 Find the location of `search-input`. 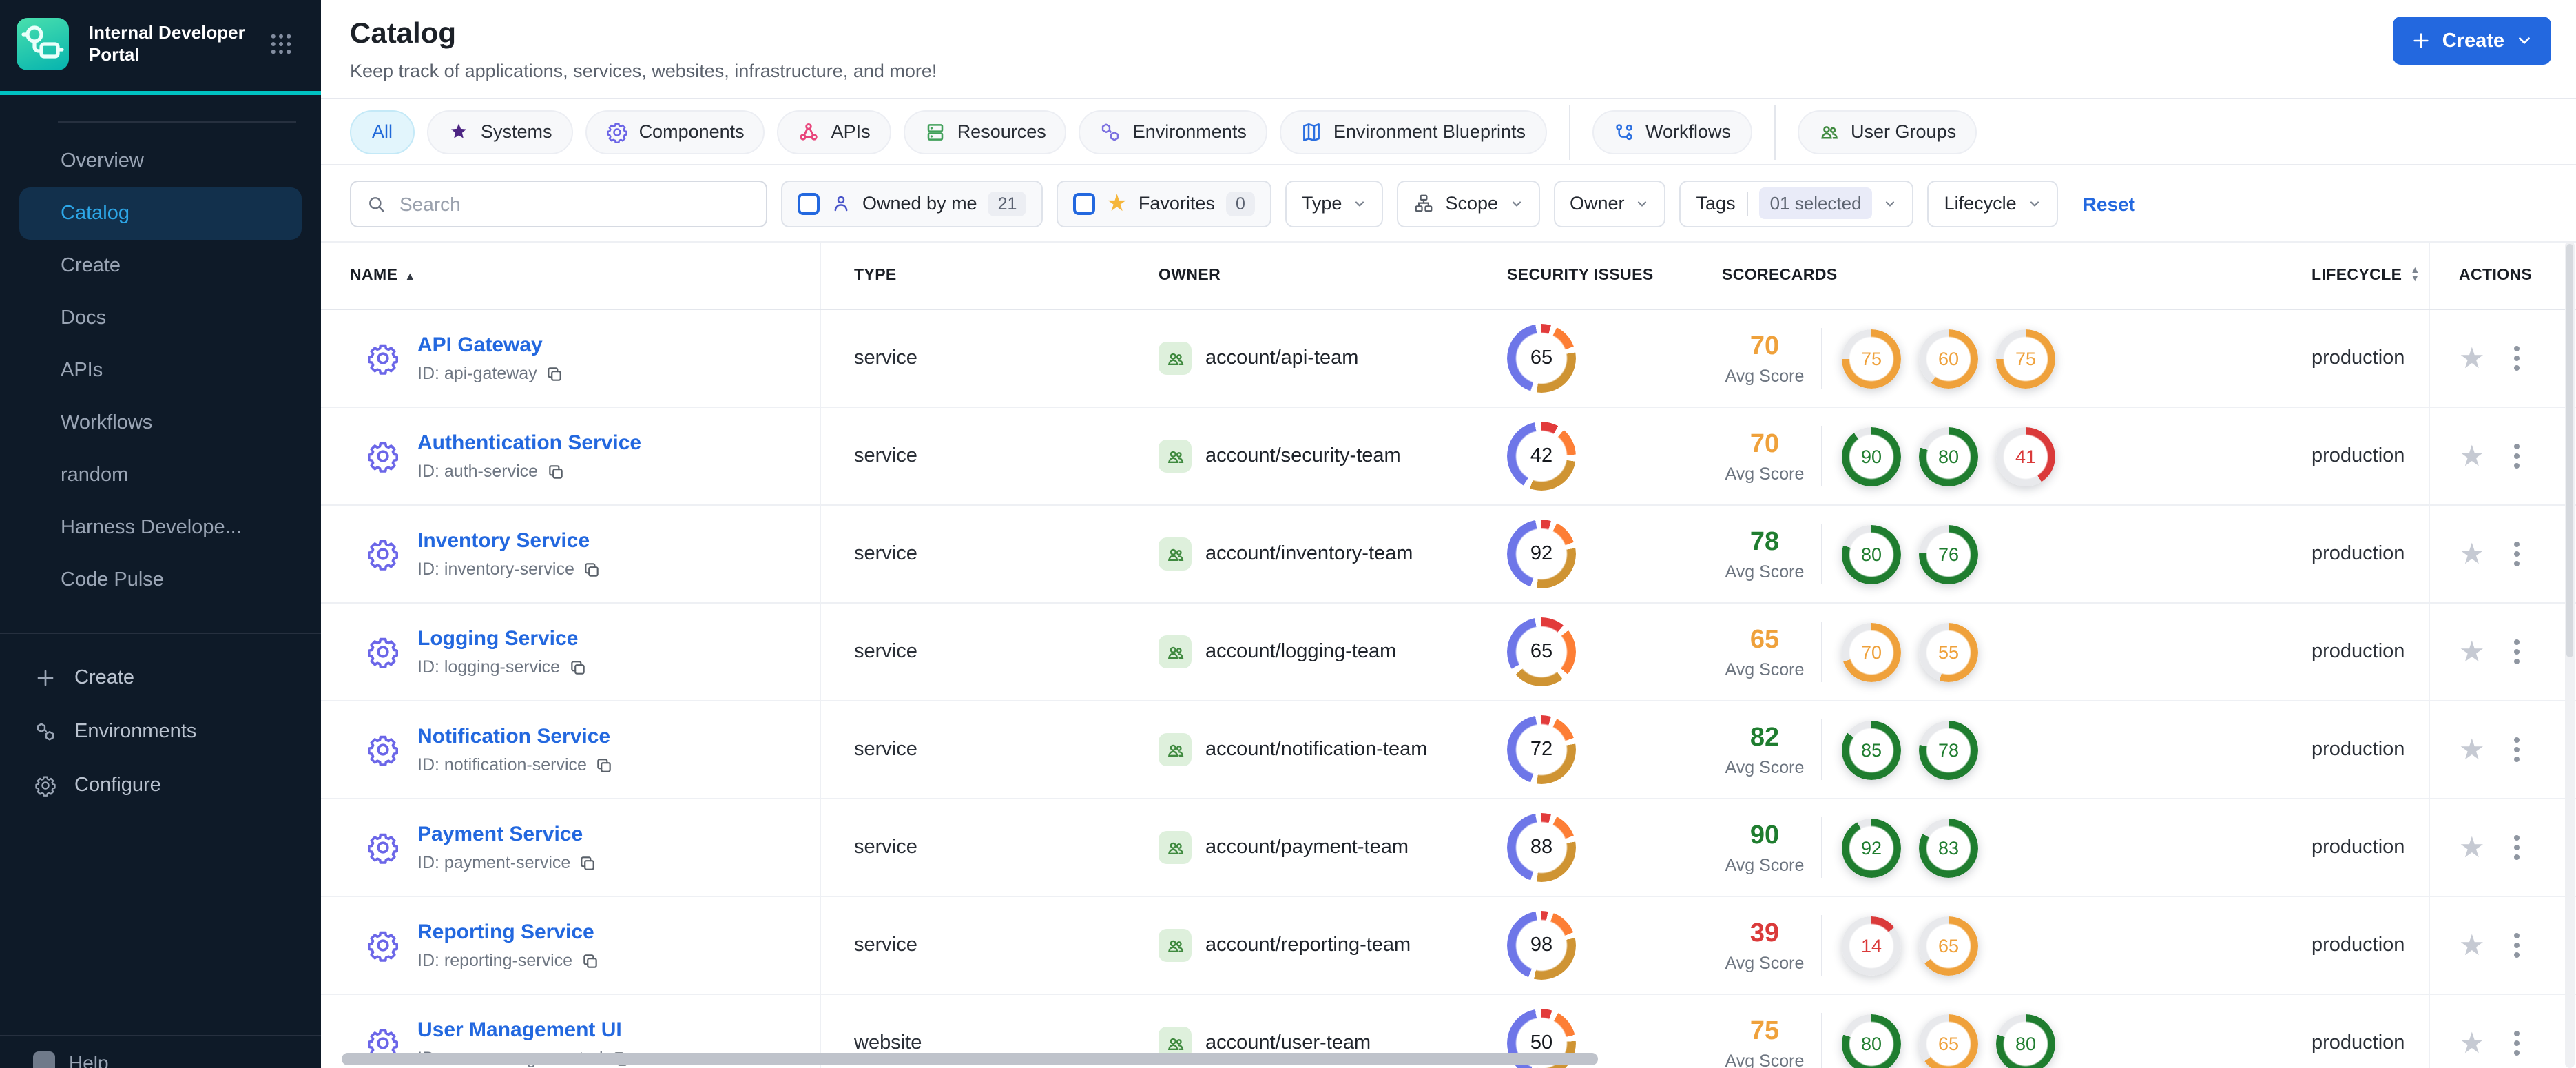

search-input is located at coordinates (574, 204).